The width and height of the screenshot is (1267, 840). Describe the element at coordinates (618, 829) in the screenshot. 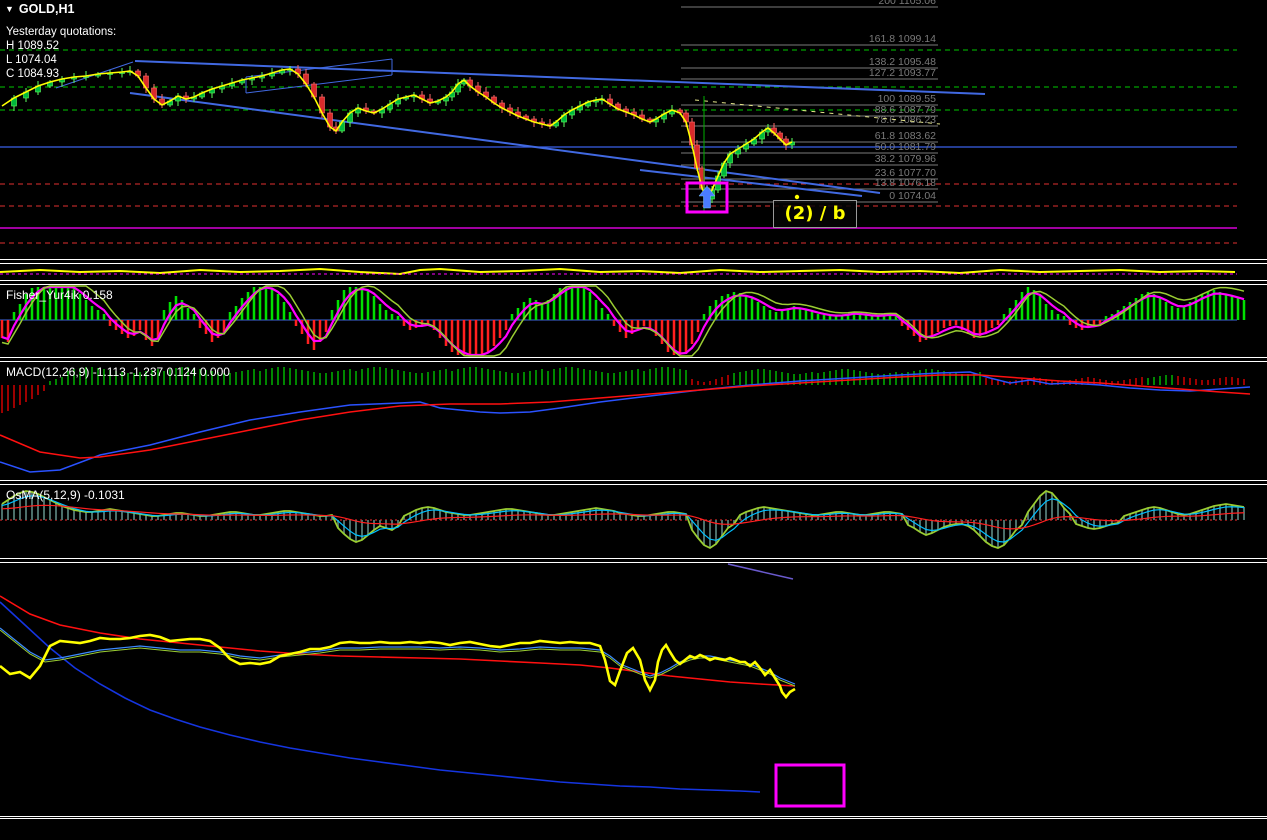

I see `time-axis` at that location.